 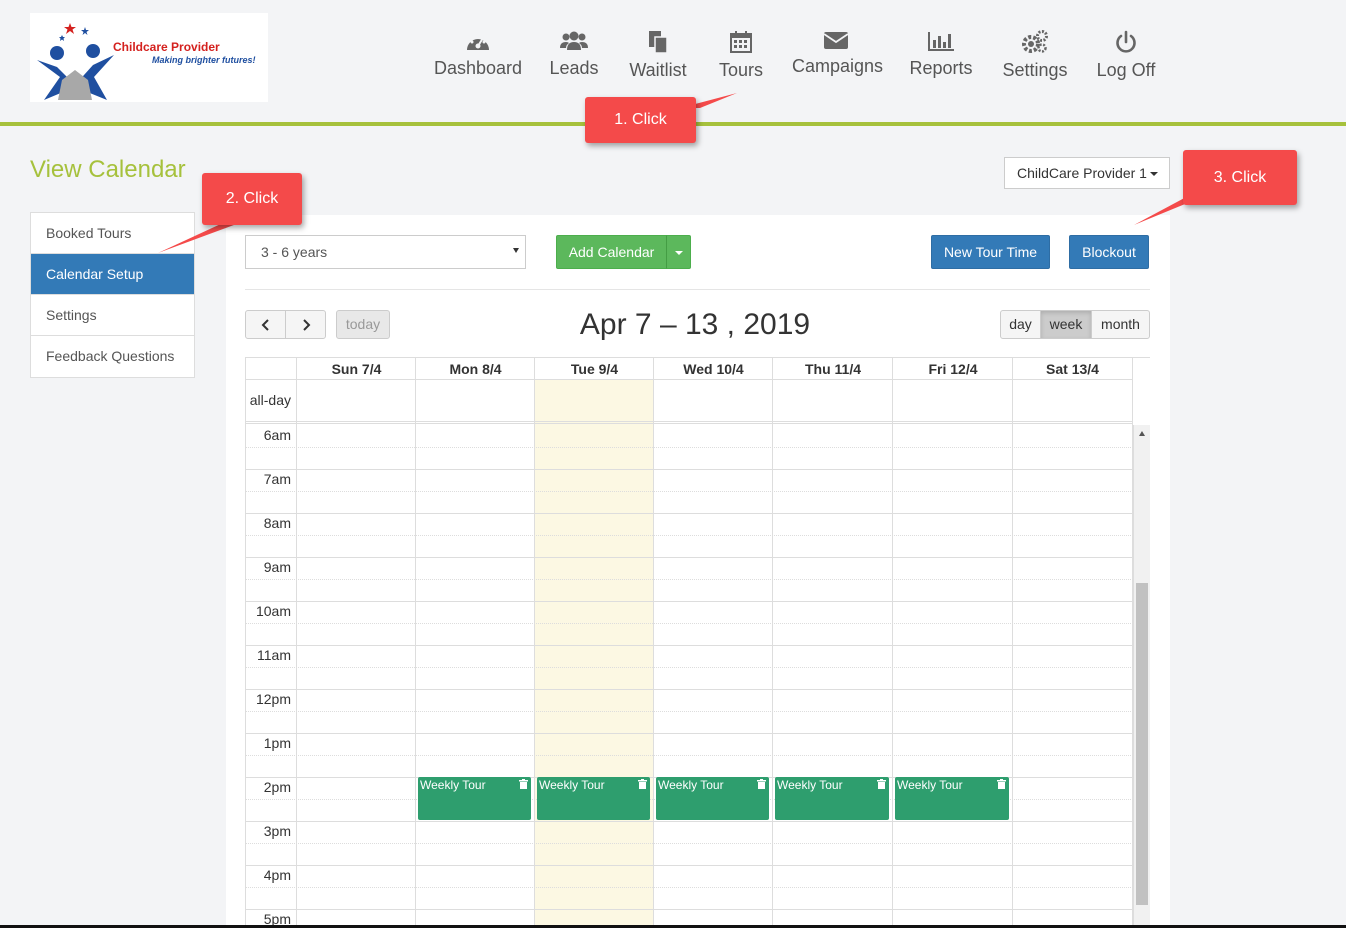 What do you see at coordinates (277, 787) in the screenshot?
I see `time-label: 2pm` at bounding box center [277, 787].